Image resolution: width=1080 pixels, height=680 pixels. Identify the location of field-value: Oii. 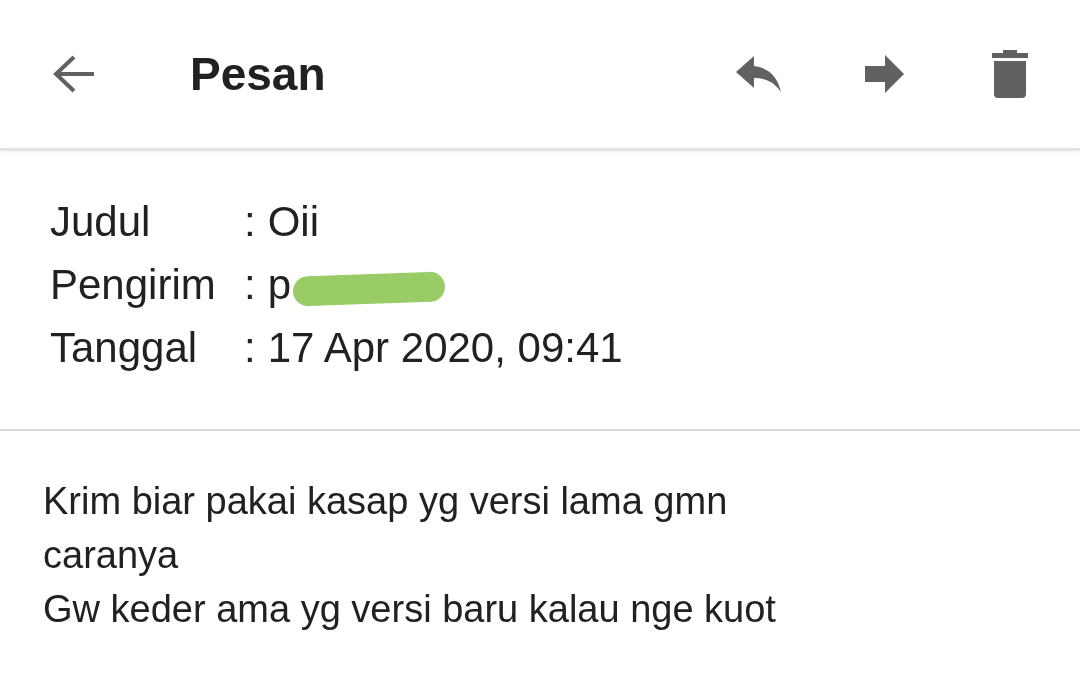
(293, 222).